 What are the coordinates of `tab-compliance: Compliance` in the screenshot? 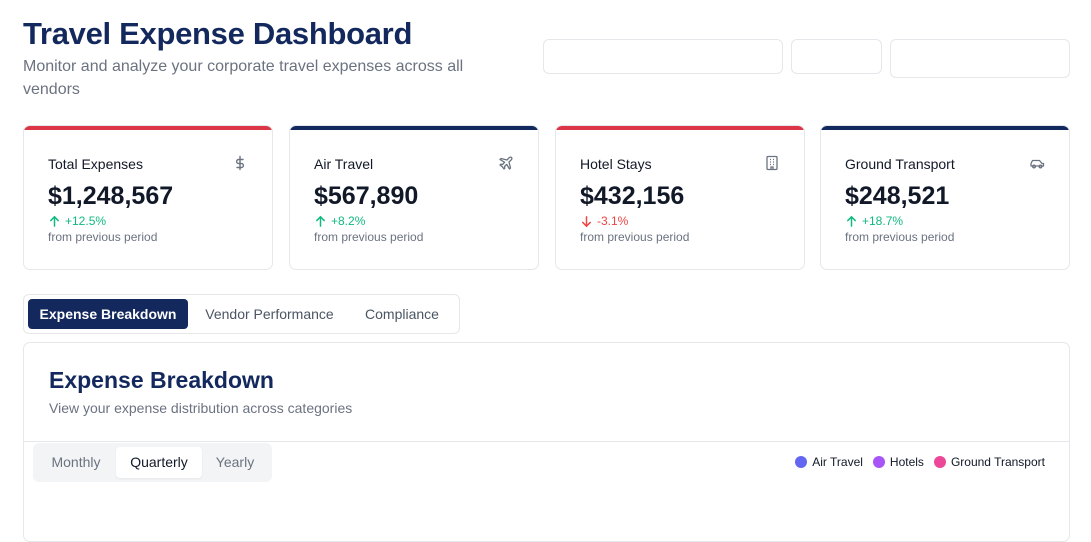 It's located at (402, 314).